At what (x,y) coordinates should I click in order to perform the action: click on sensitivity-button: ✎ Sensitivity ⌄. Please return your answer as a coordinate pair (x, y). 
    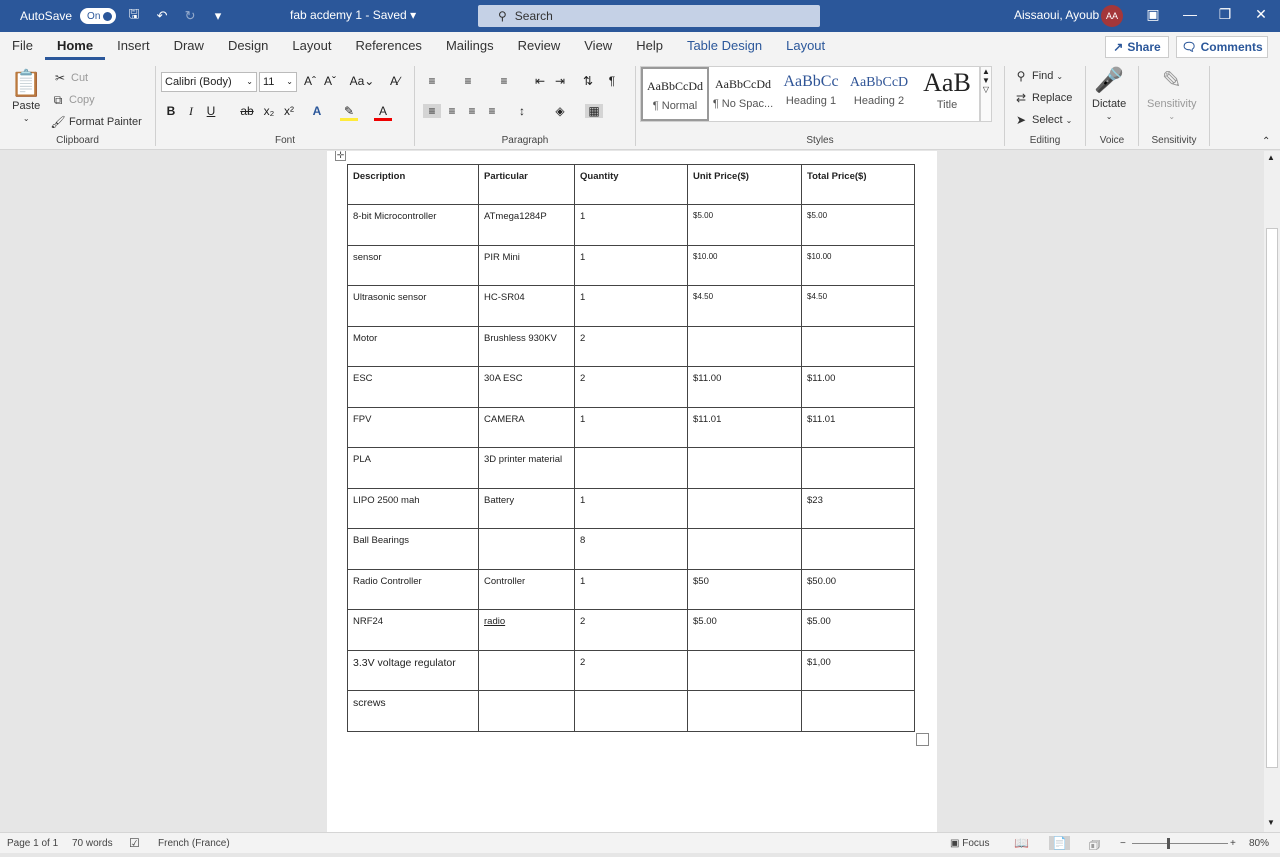
    Looking at the image, I should click on (1172, 93).